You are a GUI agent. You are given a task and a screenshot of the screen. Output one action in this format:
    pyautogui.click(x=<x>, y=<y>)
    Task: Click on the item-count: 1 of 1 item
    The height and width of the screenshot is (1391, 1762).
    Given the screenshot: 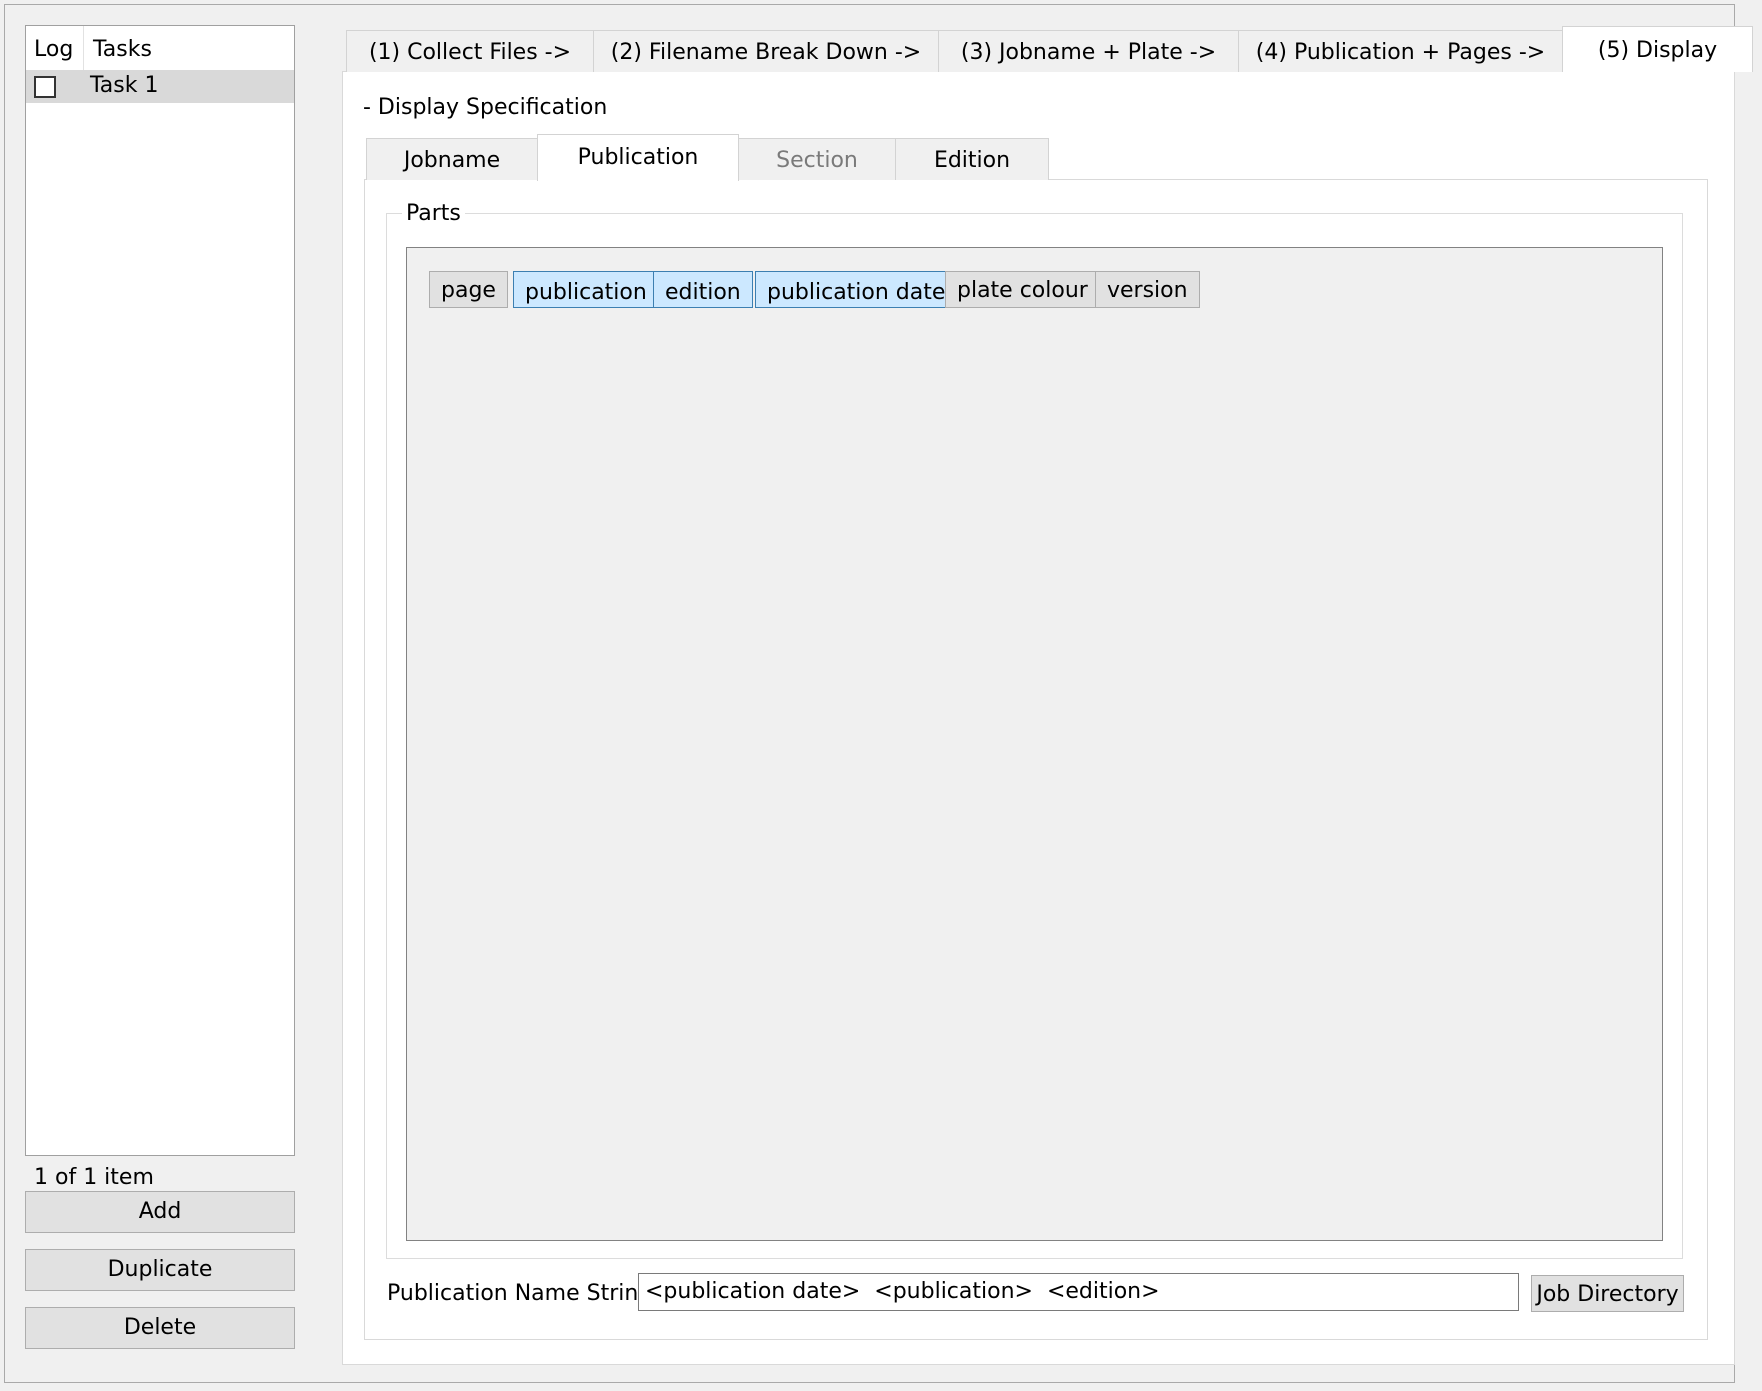 What is the action you would take?
    pyautogui.click(x=94, y=1177)
    